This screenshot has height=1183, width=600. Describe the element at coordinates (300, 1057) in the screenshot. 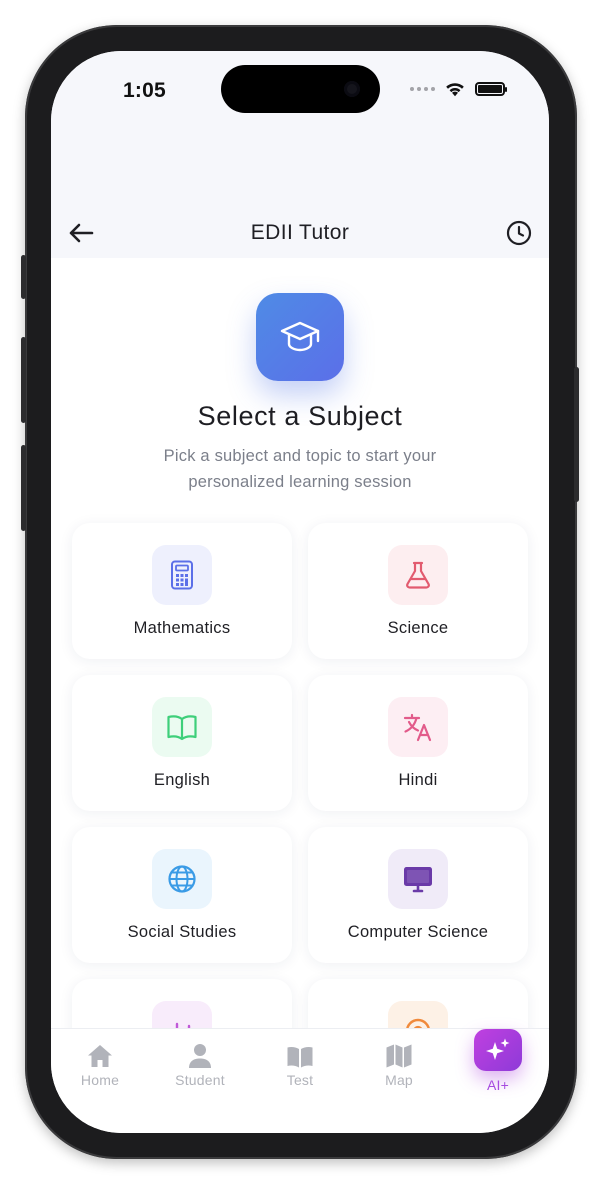

I see `book-open-icon` at that location.